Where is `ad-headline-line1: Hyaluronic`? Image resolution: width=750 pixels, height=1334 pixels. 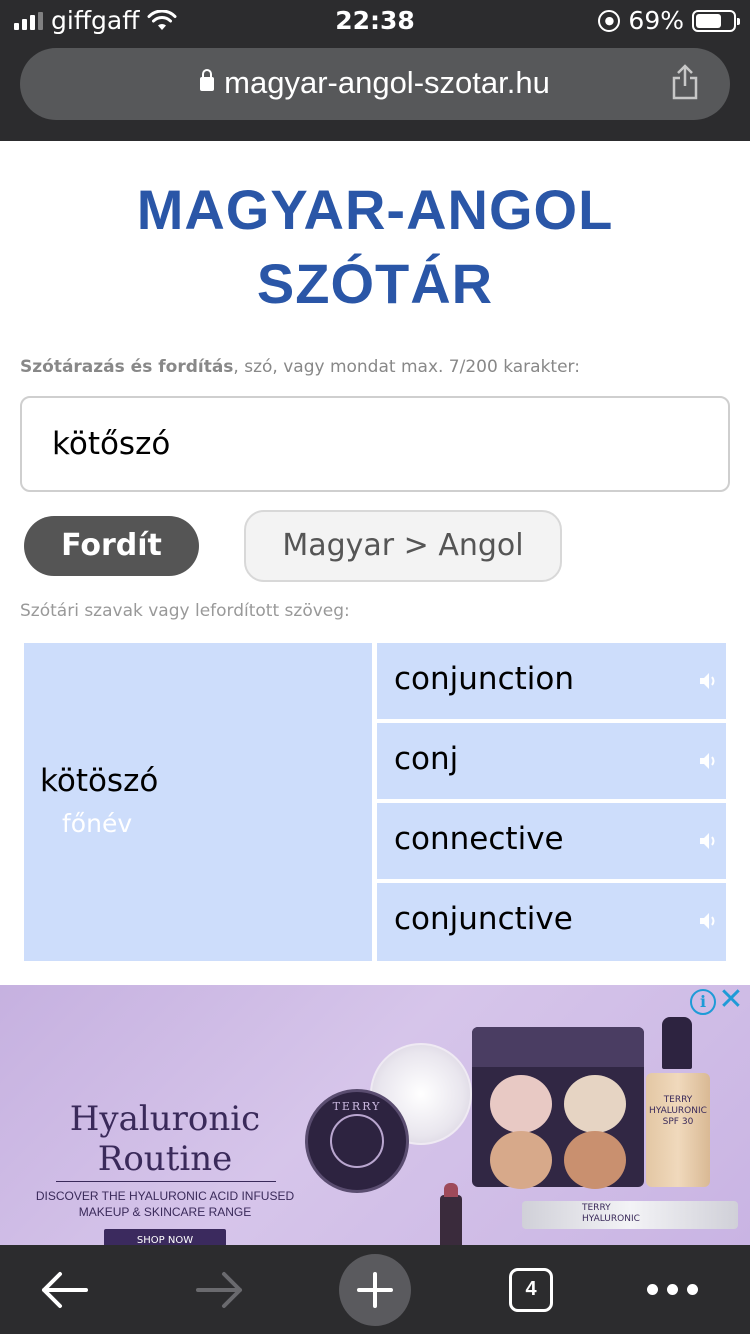
ad-headline-line1: Hyaluronic is located at coordinates (165, 1119).